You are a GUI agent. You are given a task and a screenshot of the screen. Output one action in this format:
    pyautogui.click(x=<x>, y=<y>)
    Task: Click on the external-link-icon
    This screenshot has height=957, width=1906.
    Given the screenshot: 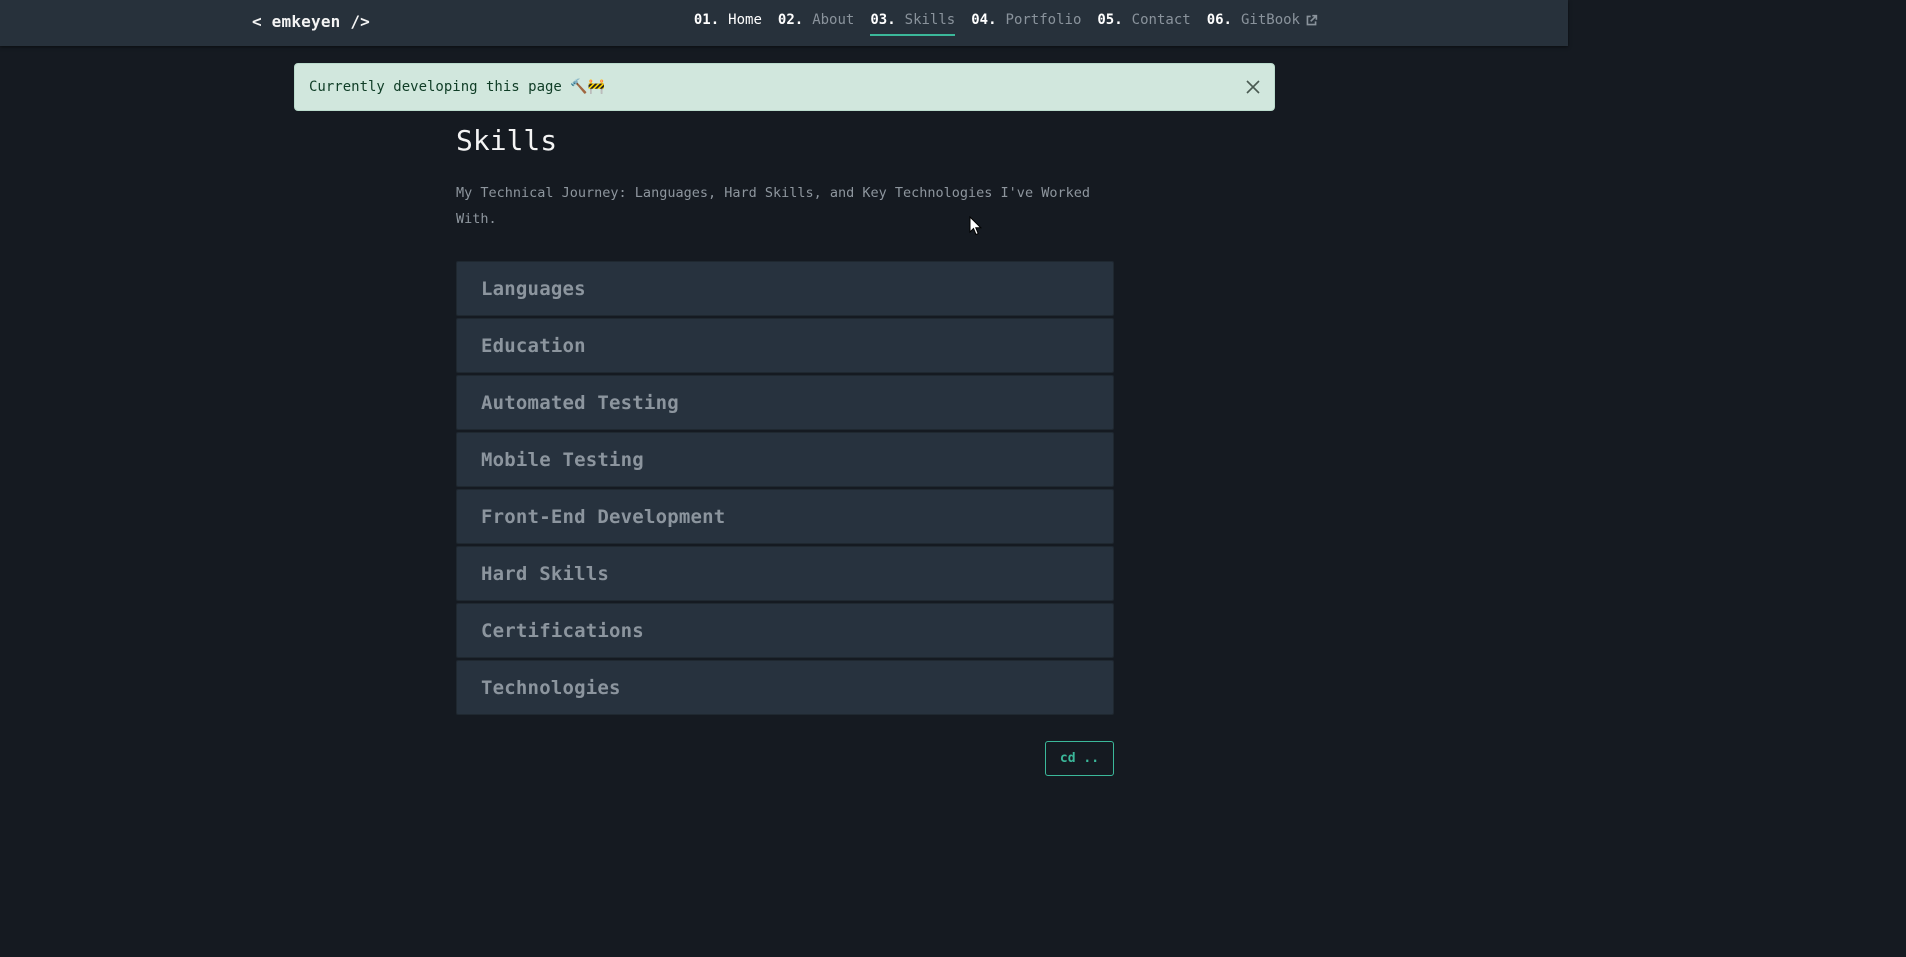 What is the action you would take?
    pyautogui.click(x=1312, y=19)
    